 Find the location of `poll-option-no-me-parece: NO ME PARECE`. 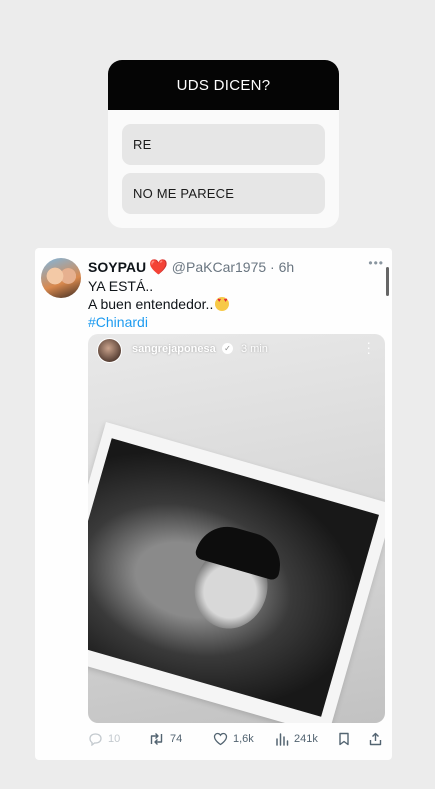

poll-option-no-me-parece: NO ME PARECE is located at coordinates (223, 193).